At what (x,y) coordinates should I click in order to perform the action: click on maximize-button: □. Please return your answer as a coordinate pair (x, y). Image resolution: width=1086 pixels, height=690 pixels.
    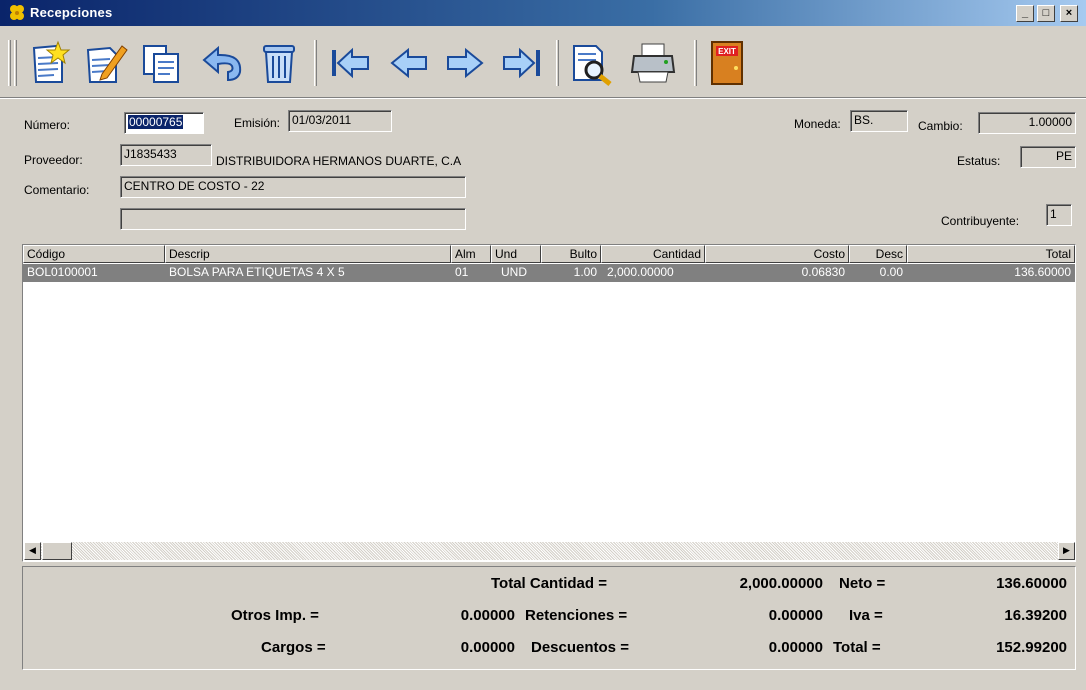
    Looking at the image, I should click on (1046, 13).